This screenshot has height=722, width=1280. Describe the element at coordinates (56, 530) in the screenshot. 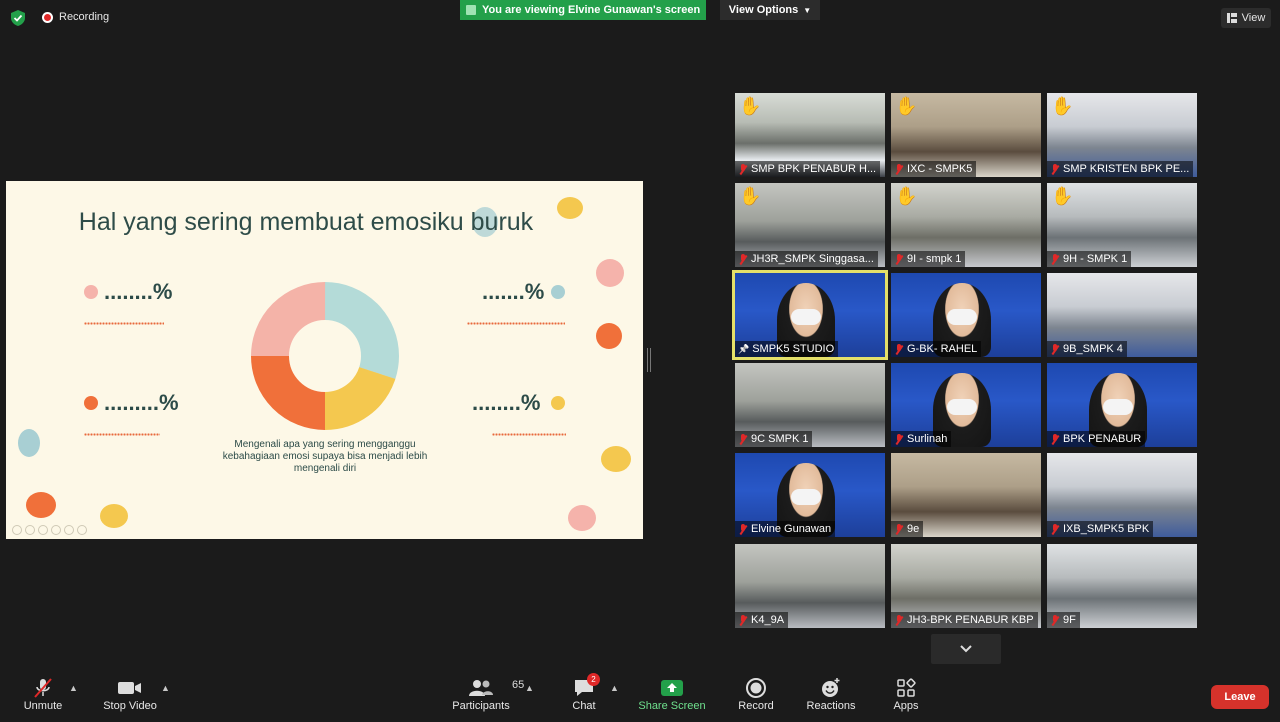

I see `grid-icon` at that location.